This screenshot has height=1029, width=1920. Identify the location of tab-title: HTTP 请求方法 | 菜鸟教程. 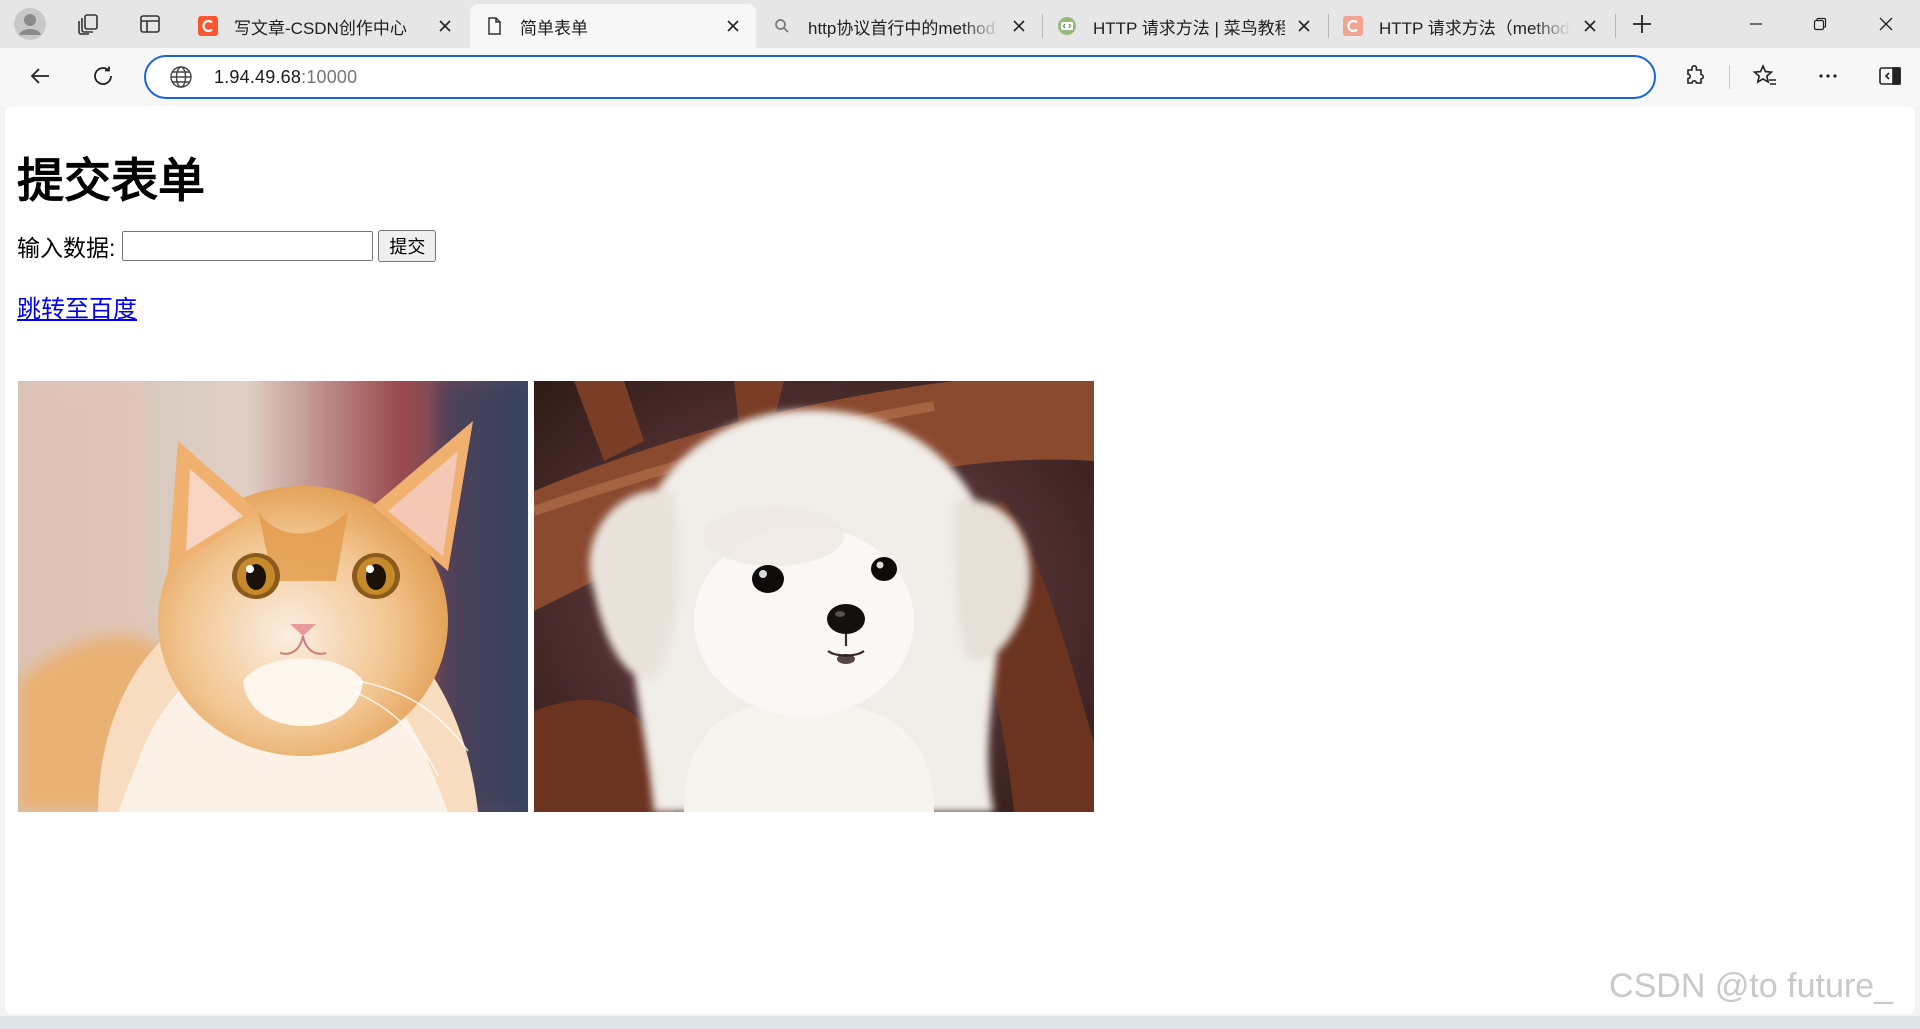
(1189, 28).